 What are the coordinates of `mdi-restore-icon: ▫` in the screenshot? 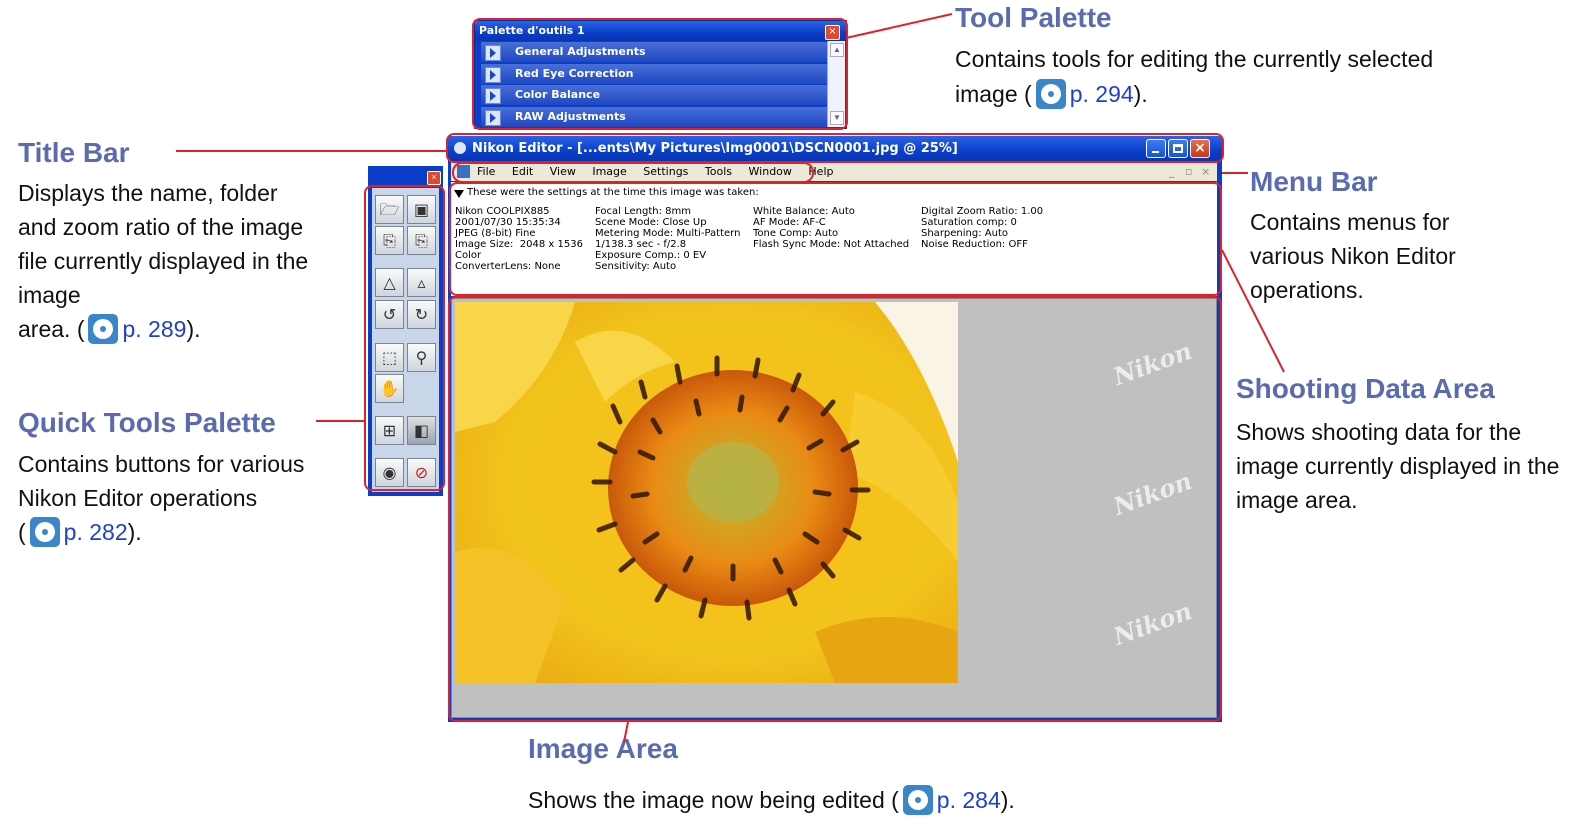 It's located at (1188, 171).